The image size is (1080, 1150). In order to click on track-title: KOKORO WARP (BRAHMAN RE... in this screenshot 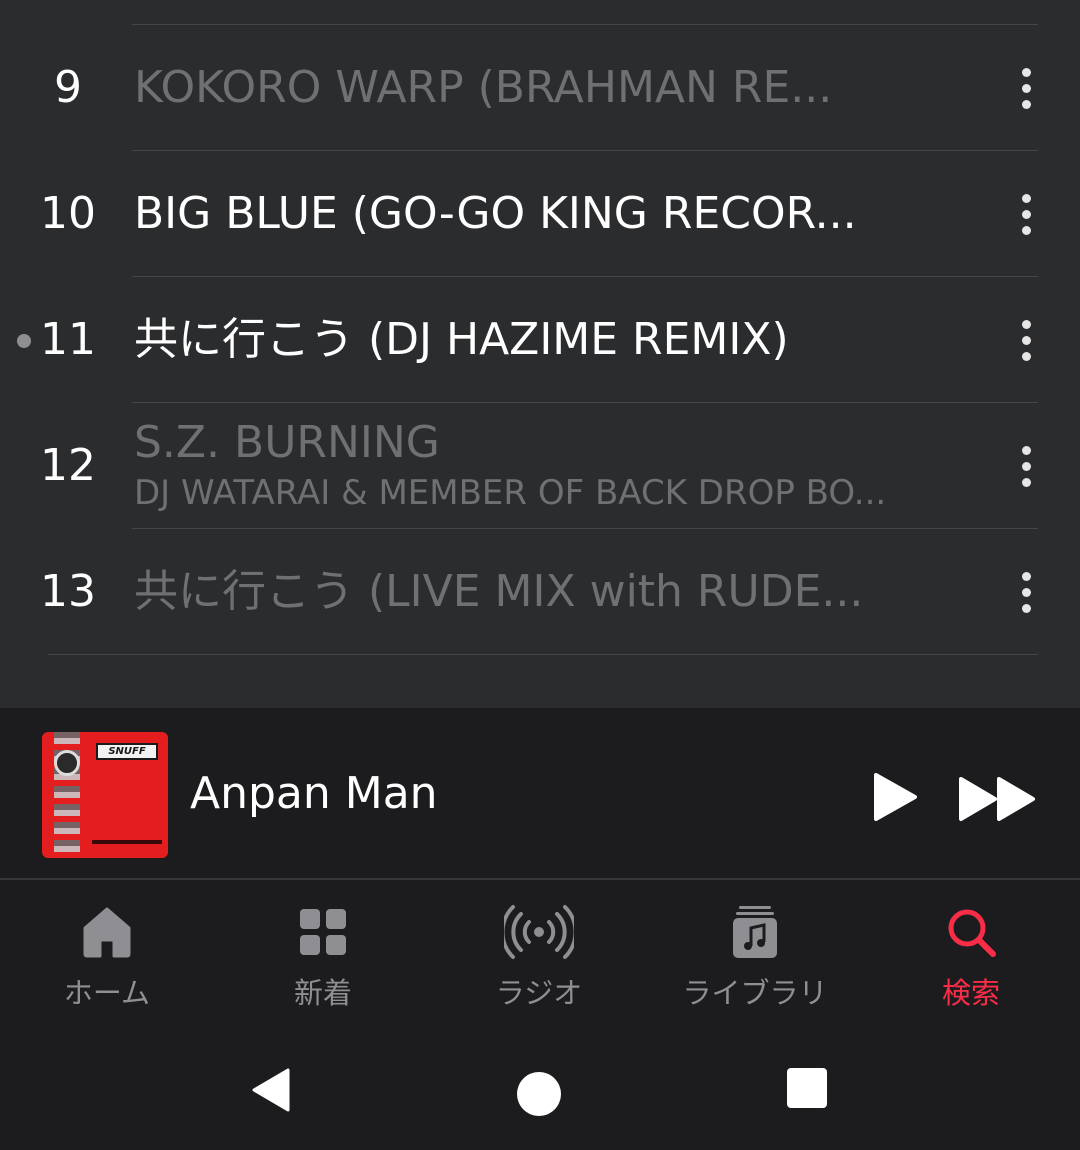, I will do `click(483, 87)`.